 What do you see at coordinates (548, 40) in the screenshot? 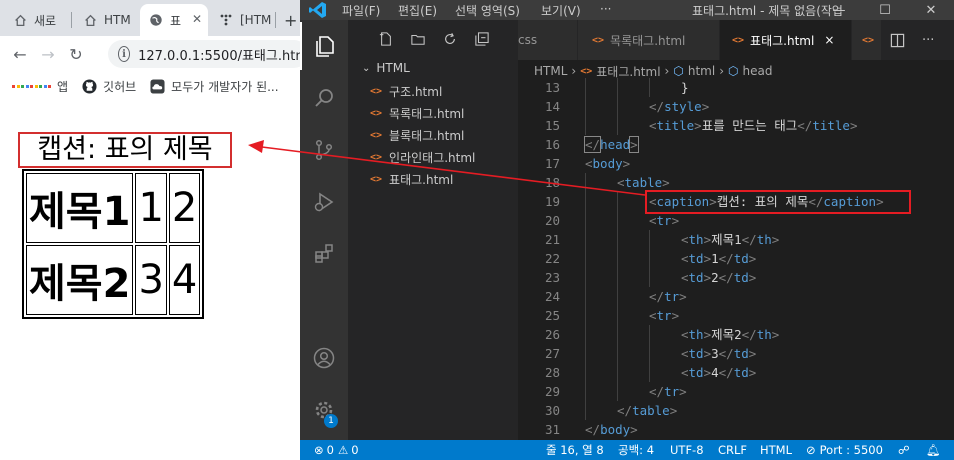
I see `editor-tab-css: css` at bounding box center [548, 40].